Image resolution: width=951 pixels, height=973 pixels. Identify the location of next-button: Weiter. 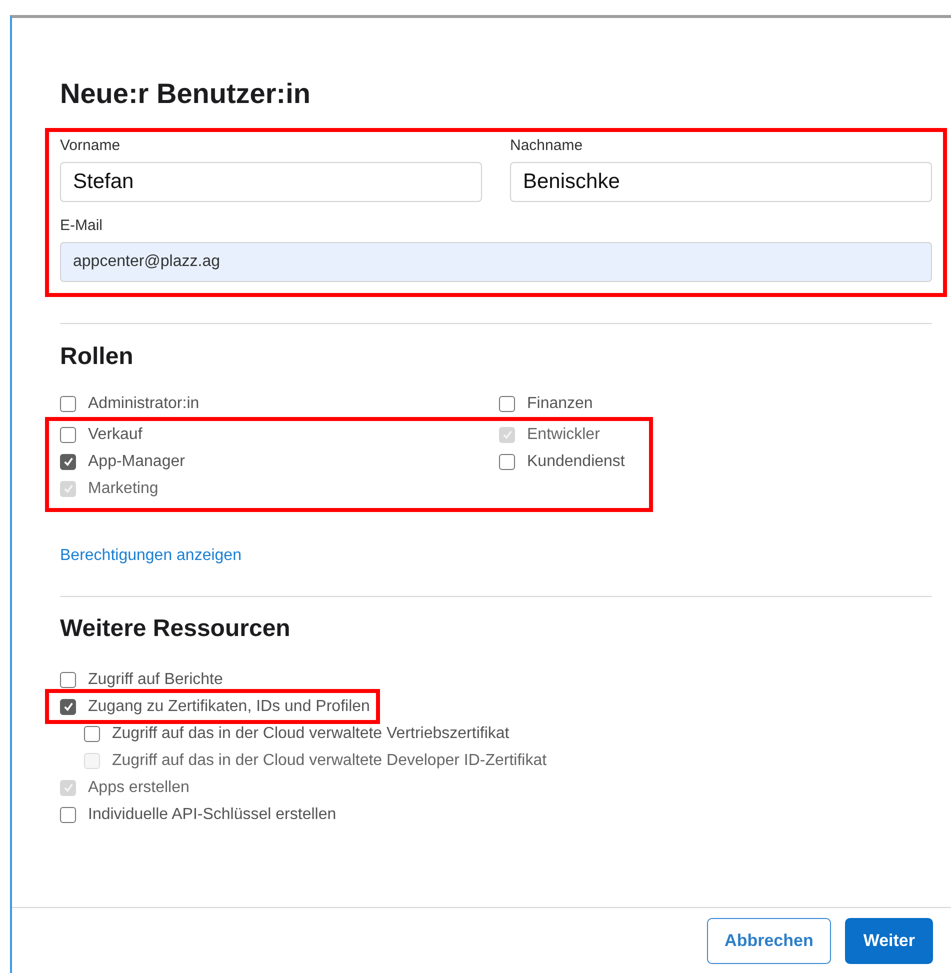
(889, 941).